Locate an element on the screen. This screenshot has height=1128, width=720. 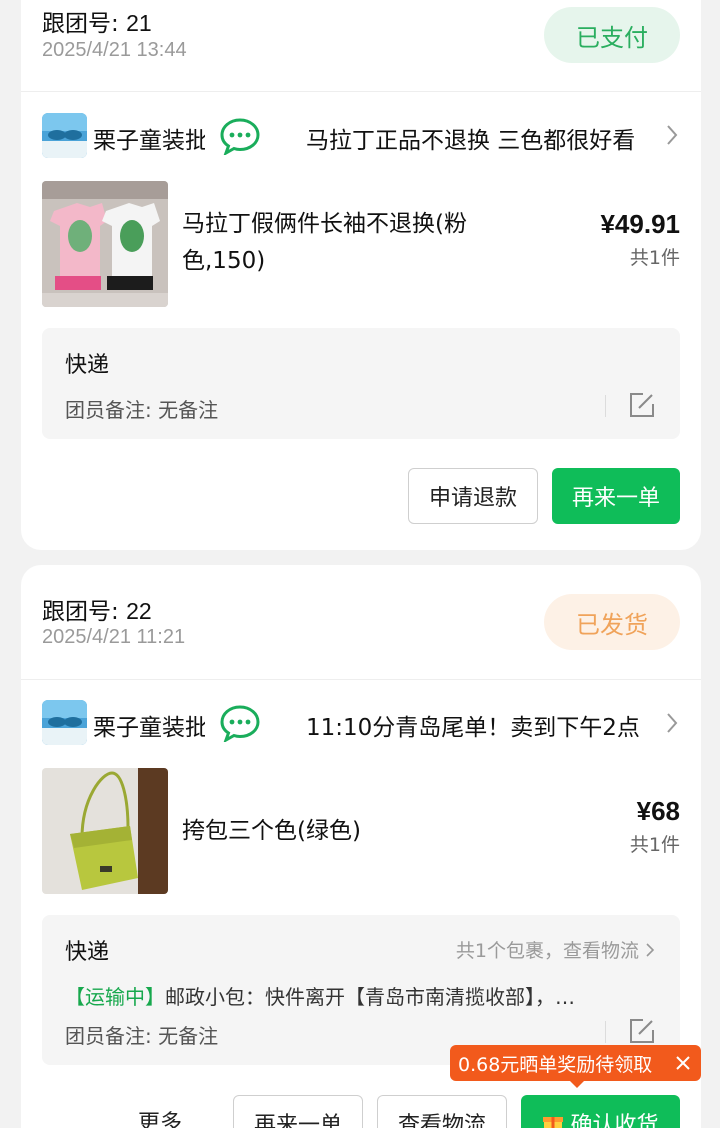
confirm-receipt-label: 确认收货 is located at coordinates (614, 1120).